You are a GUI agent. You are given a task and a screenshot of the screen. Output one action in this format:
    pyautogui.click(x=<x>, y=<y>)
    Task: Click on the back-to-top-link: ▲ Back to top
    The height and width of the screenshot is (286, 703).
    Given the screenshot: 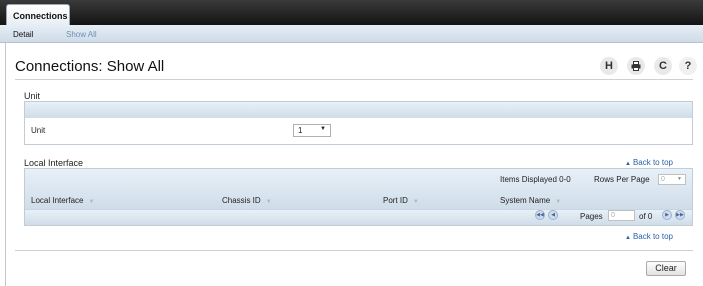 What is the action you would take?
    pyautogui.click(x=649, y=162)
    